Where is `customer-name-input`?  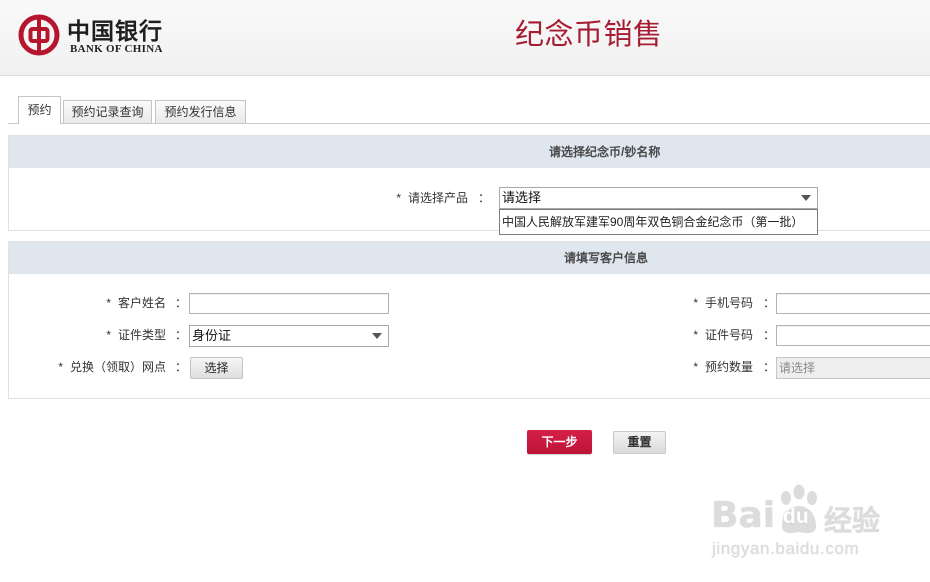
customer-name-input is located at coordinates (289, 303).